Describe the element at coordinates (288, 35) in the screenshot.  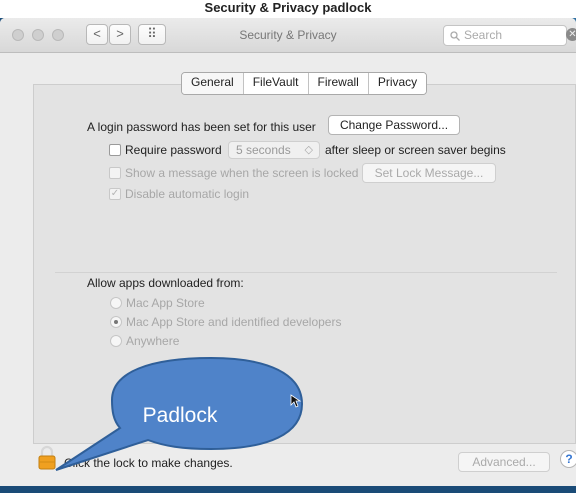
I see `titlebar: < > ⠿ Security & Privacy Search ✕` at that location.